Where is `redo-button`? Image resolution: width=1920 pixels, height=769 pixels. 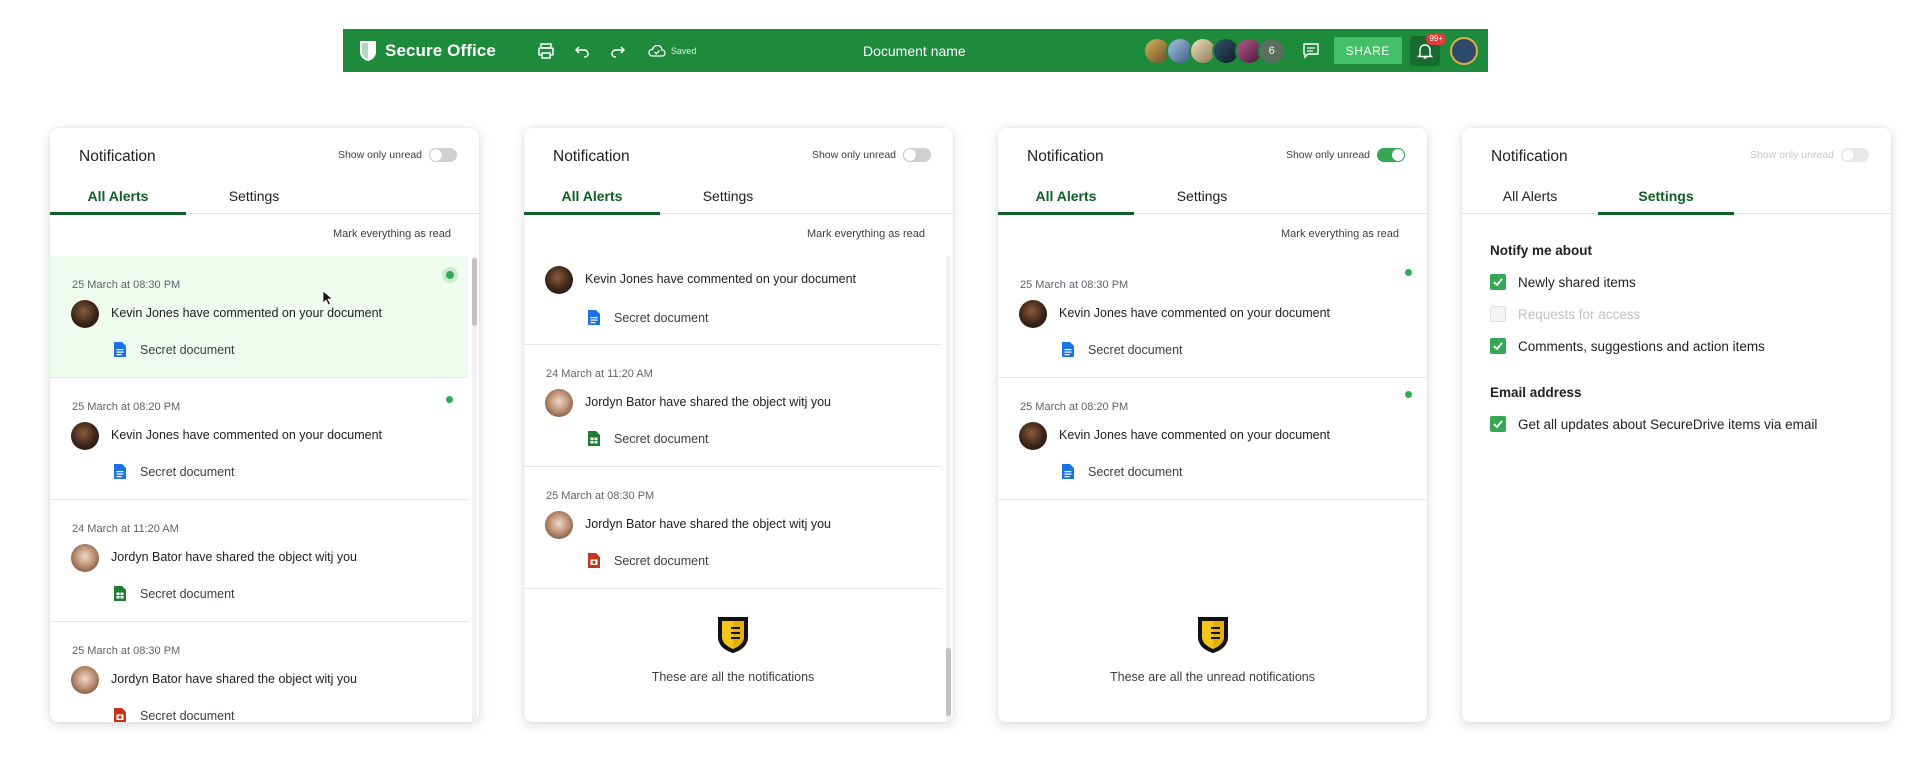
redo-button is located at coordinates (618, 51).